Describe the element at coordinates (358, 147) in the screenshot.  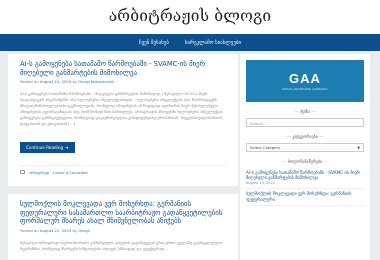
I see `chevron-down-icon: ▼` at that location.